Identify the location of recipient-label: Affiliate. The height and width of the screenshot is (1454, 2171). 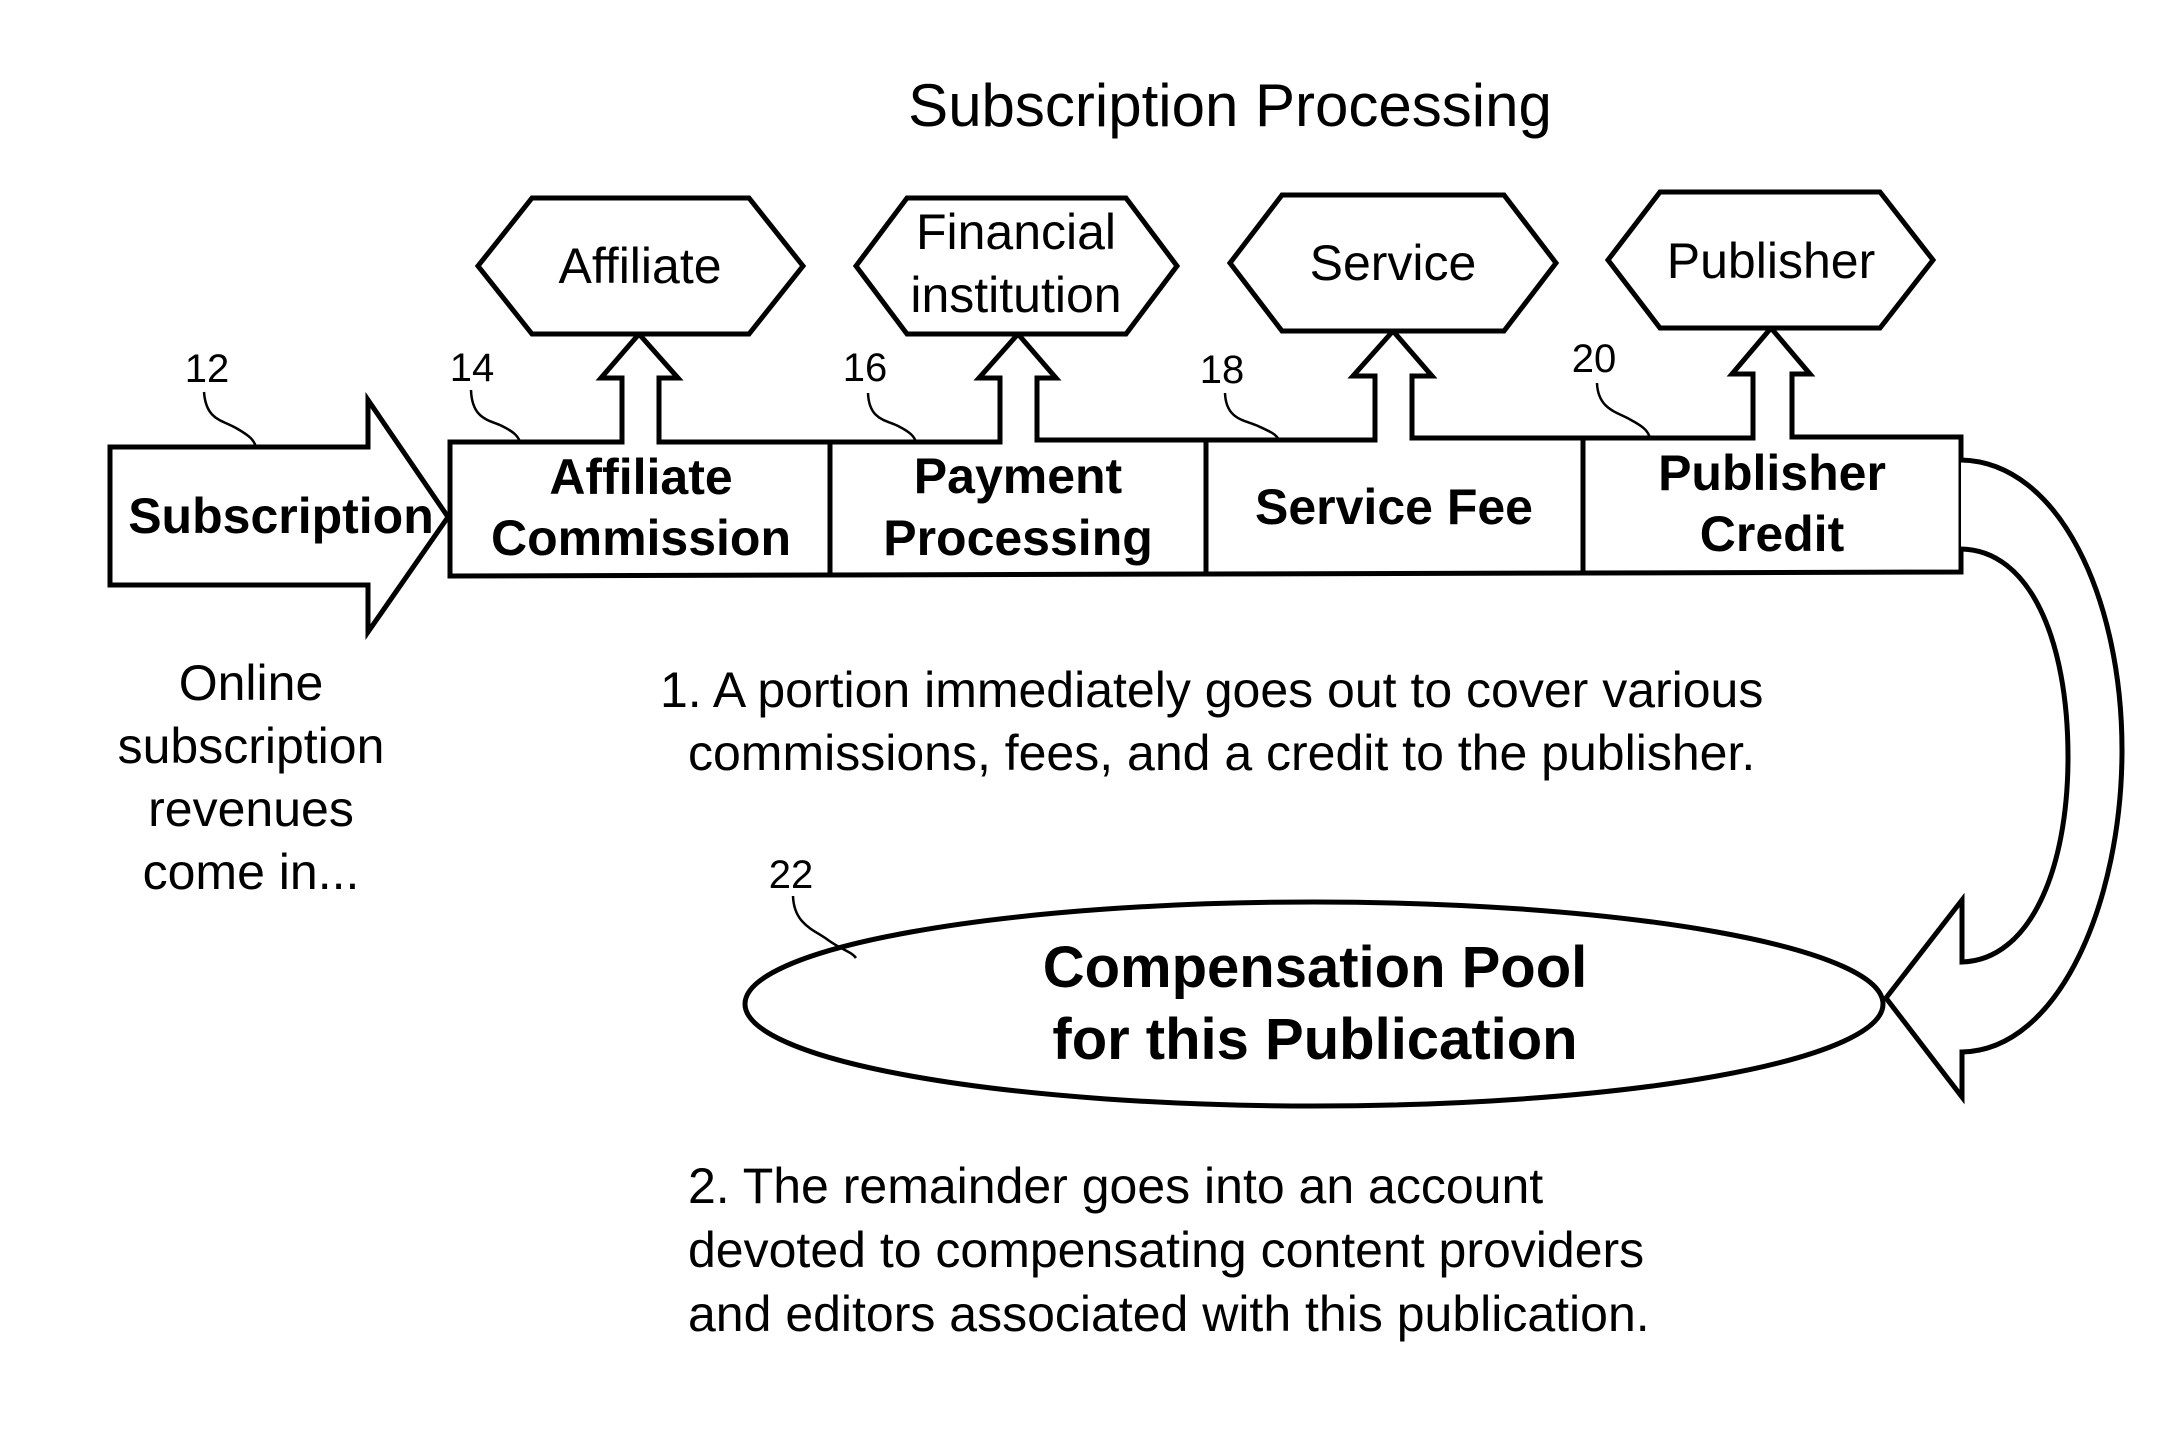
(639, 266).